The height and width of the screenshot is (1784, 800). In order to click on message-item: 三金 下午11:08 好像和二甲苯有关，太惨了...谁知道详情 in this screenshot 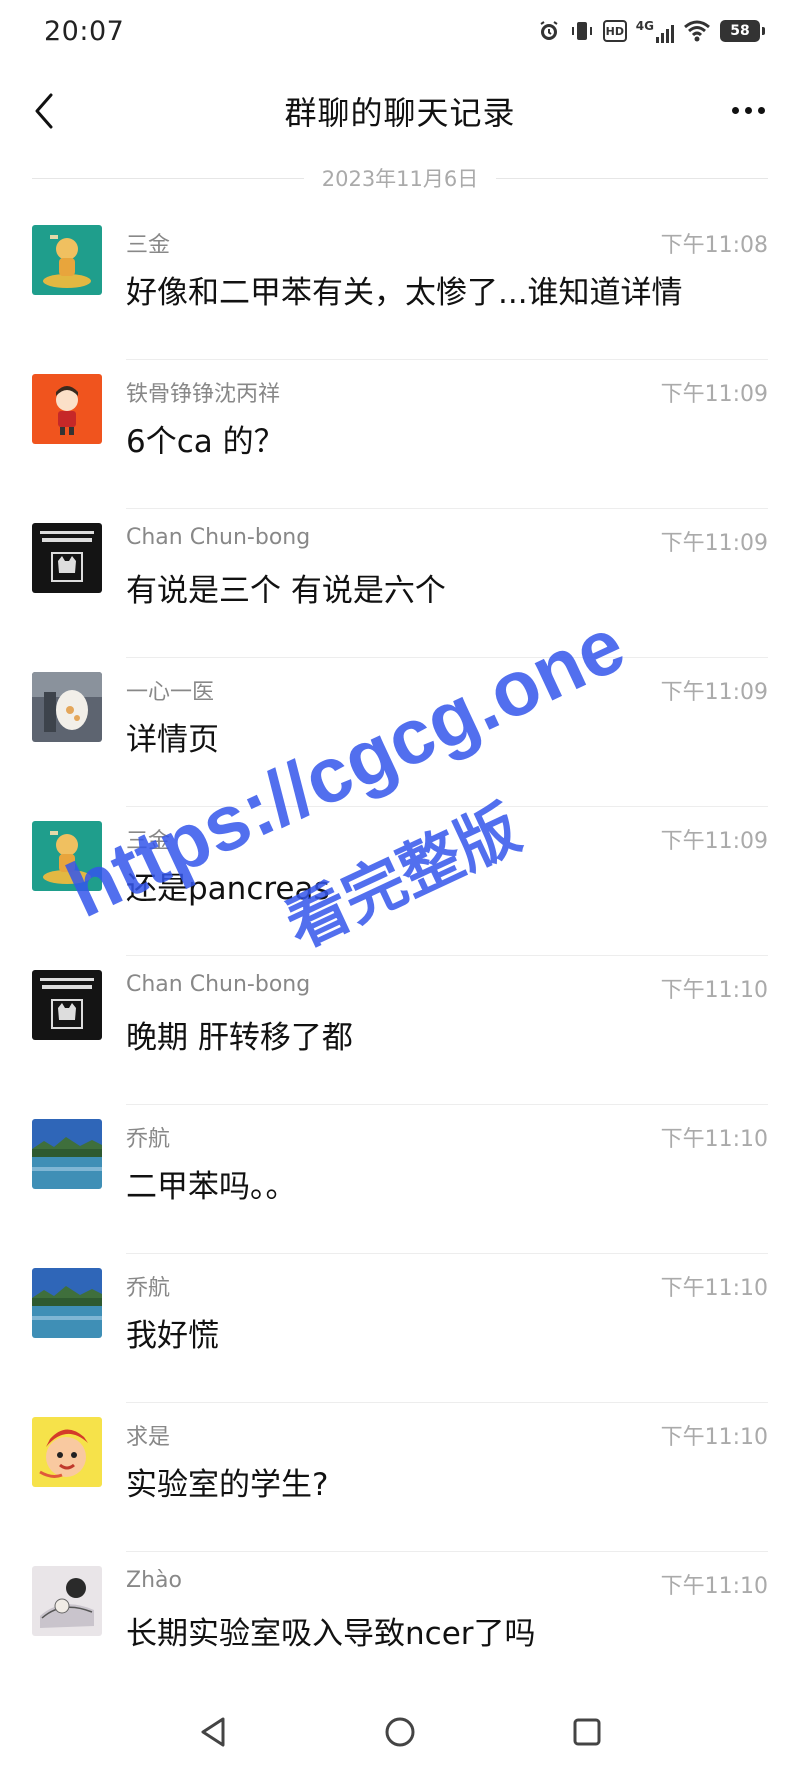, I will do `click(400, 285)`.